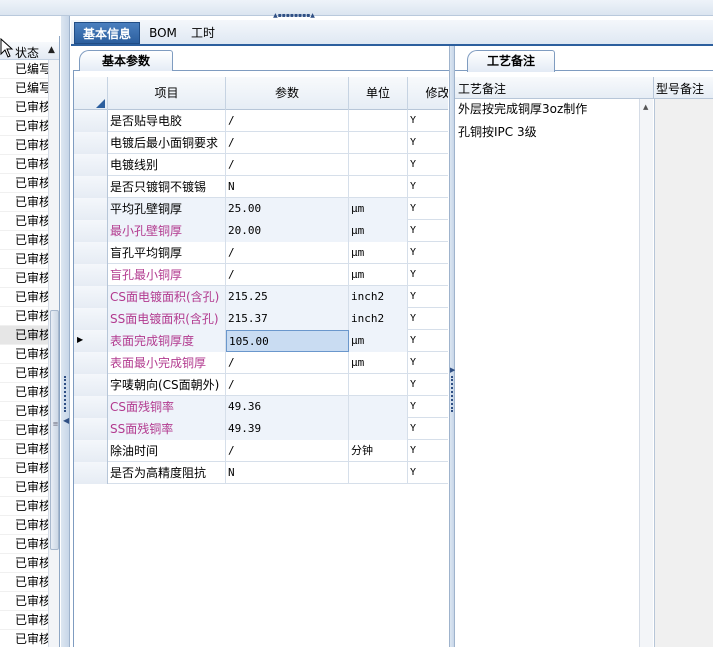 The image size is (713, 647). I want to click on top-splitter-bar: ▲▪▪▪▪▪▪▪▪▲, so click(356, 9).